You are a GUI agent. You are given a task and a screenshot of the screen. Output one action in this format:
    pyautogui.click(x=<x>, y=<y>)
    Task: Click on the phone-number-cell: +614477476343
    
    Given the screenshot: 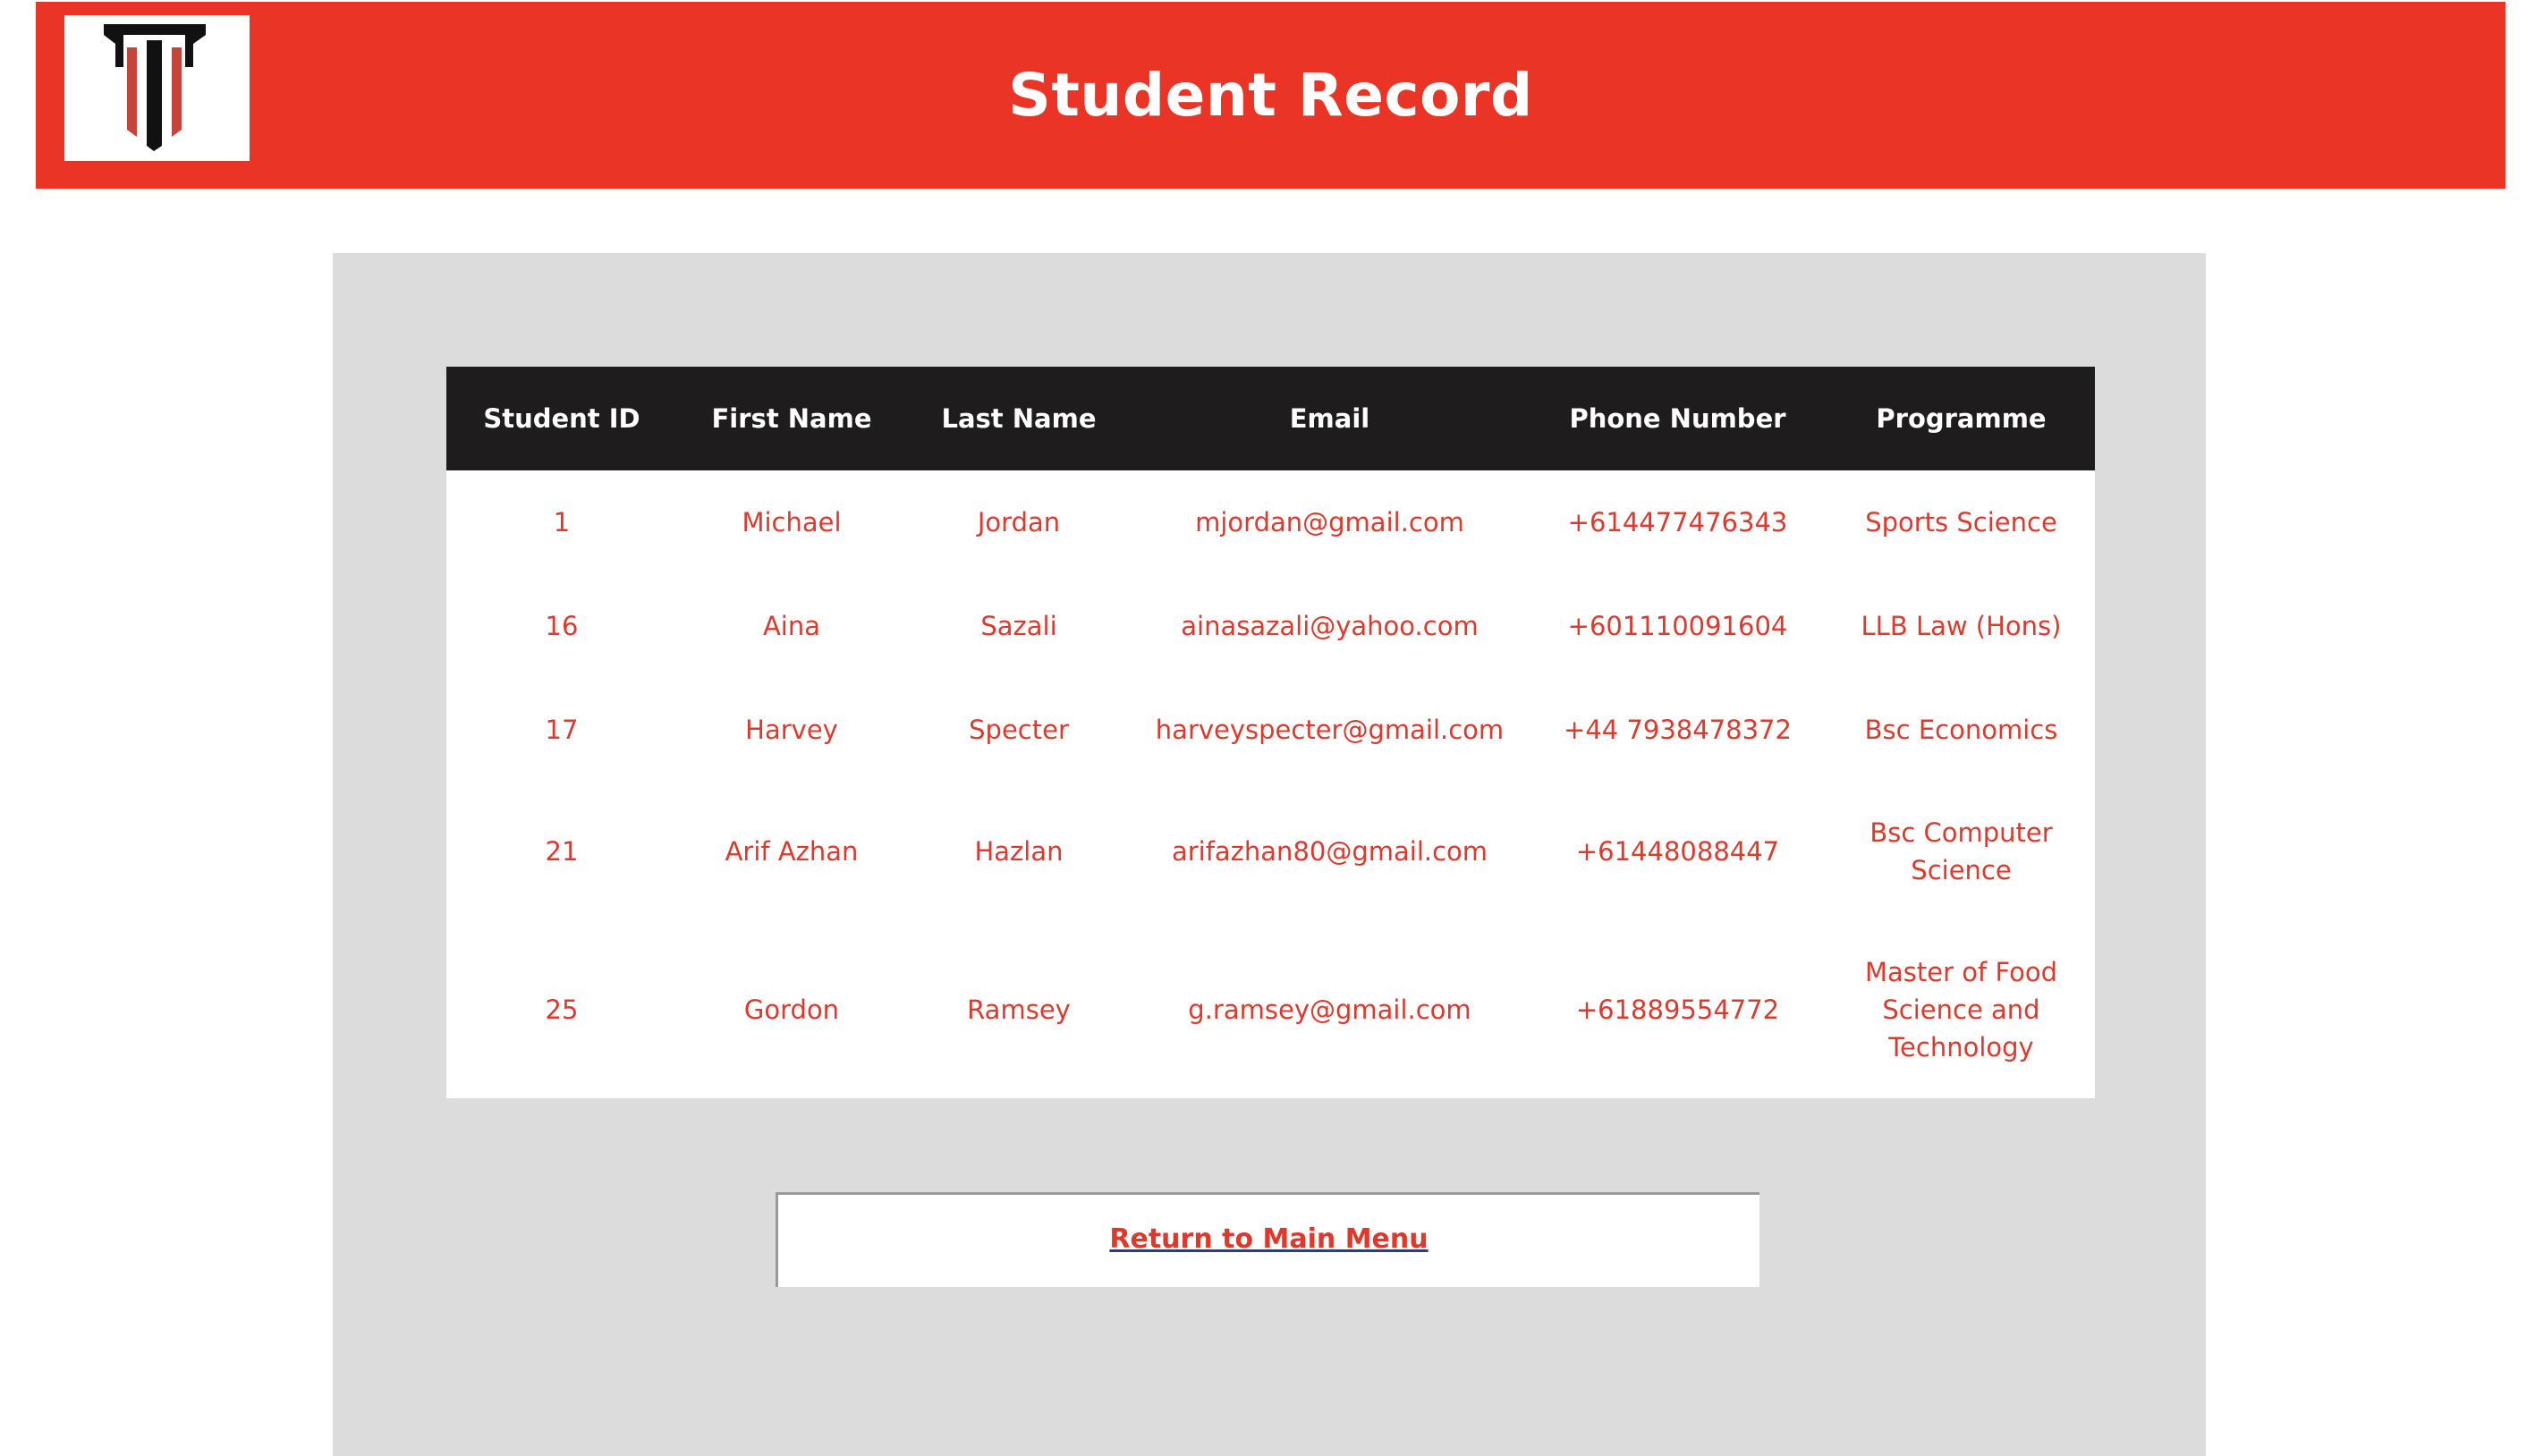 What is the action you would take?
    pyautogui.click(x=1677, y=522)
    